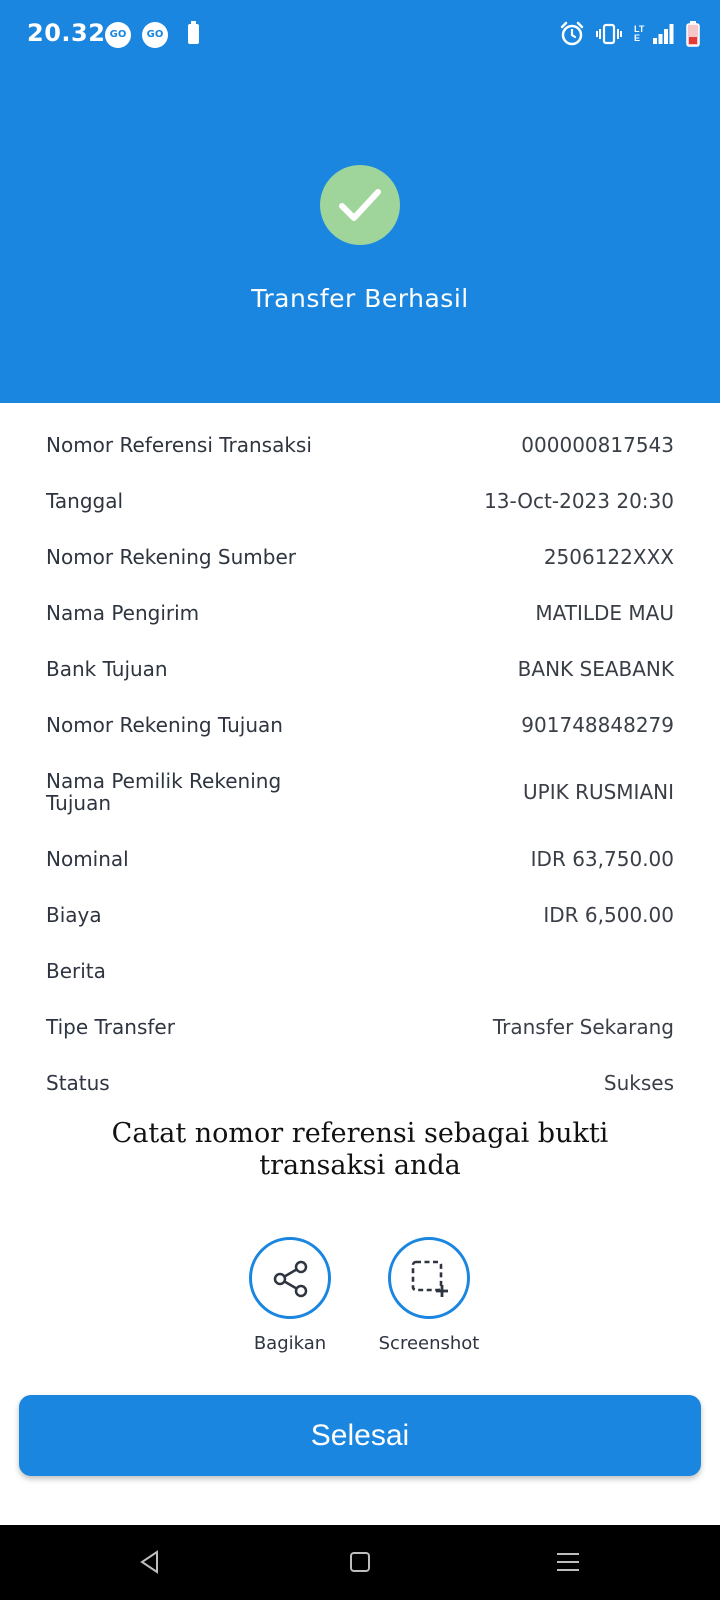  I want to click on screenshot-icon, so click(429, 1278).